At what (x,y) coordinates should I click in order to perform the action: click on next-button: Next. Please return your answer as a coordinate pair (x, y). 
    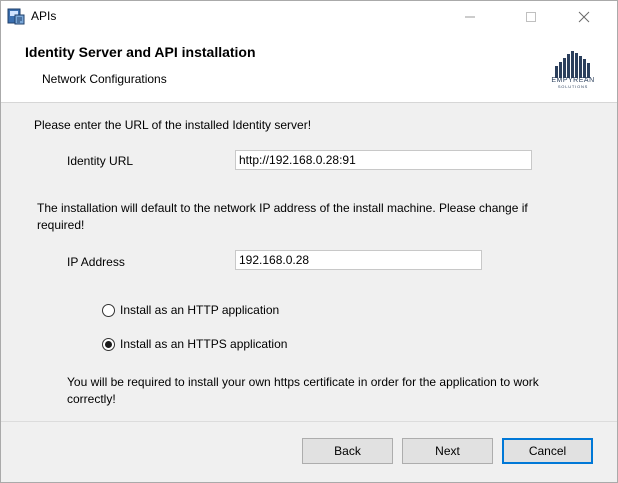
    Looking at the image, I should click on (447, 451).